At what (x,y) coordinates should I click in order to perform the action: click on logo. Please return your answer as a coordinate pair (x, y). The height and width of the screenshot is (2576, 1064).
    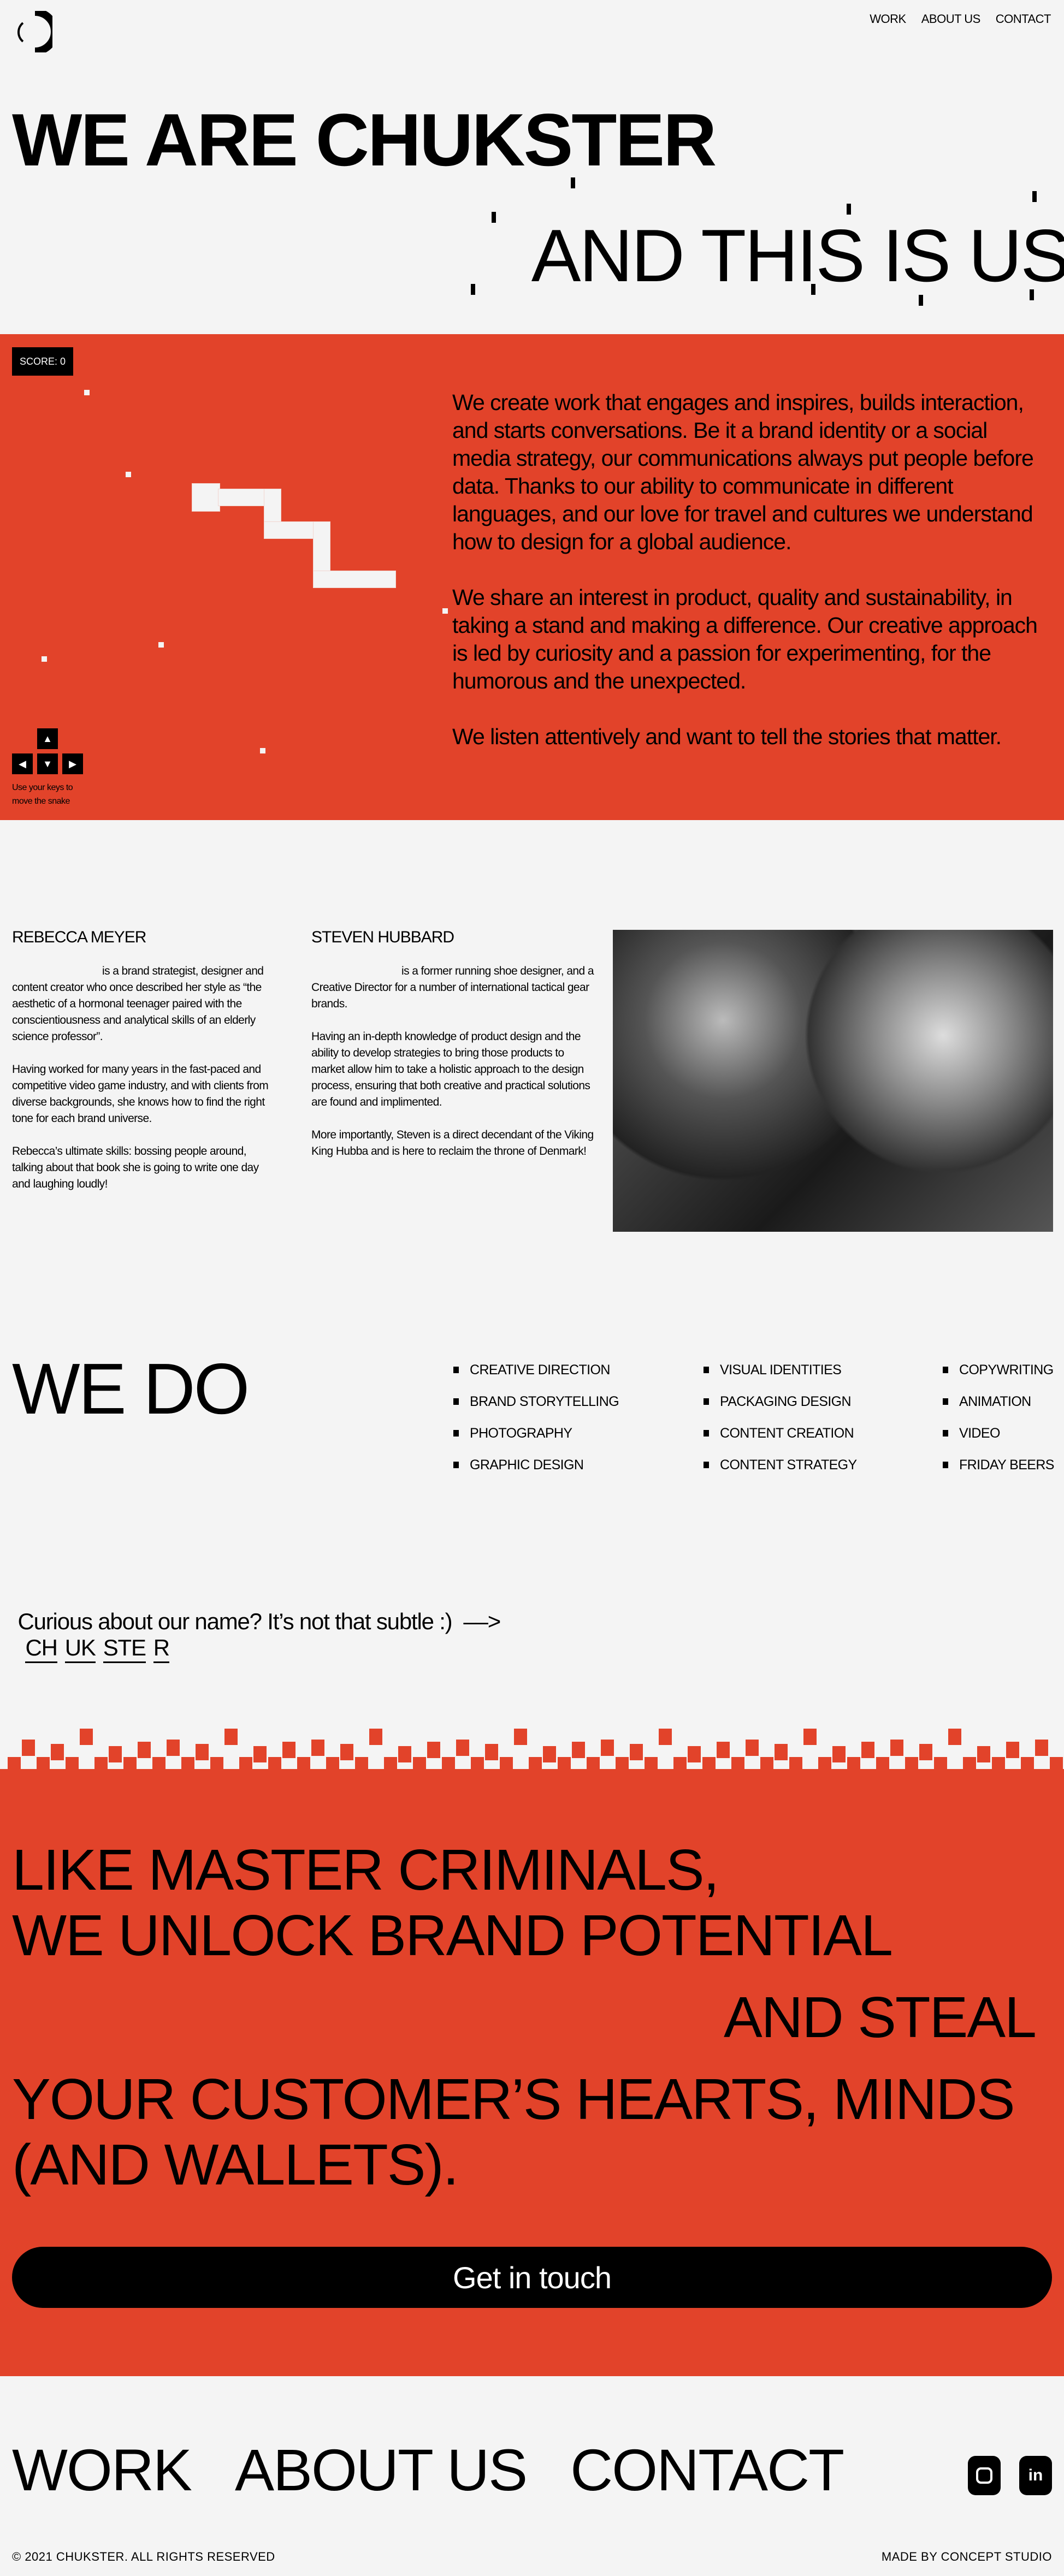
    Looking at the image, I should click on (36, 31).